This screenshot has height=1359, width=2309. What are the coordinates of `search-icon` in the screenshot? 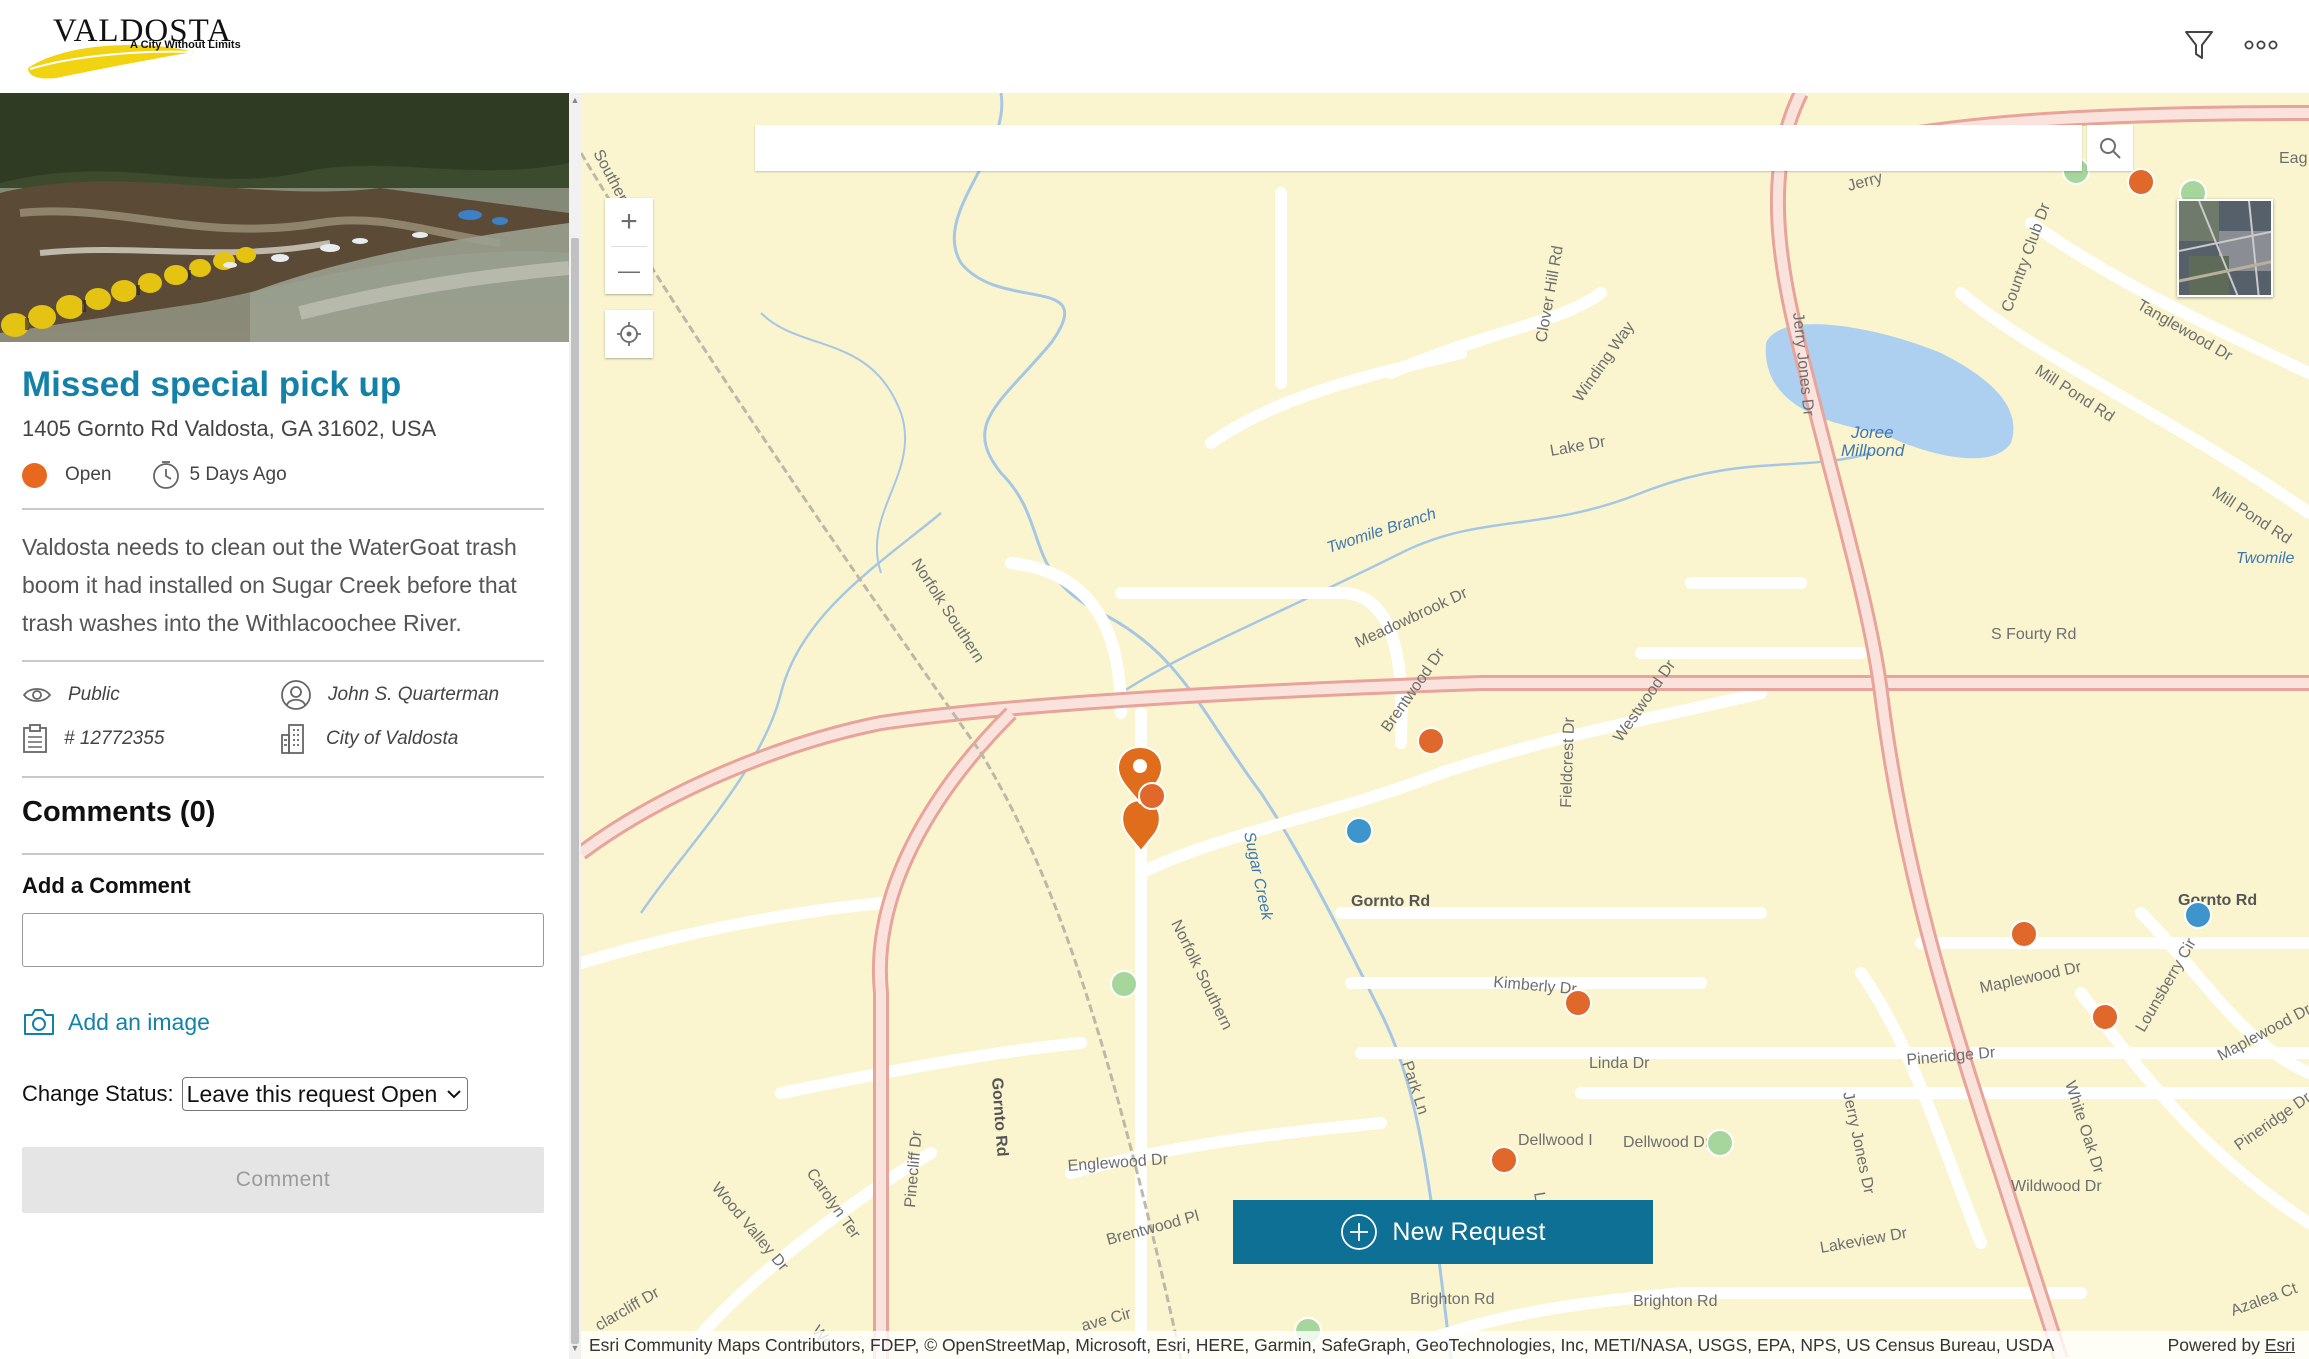 It's located at (2110, 148).